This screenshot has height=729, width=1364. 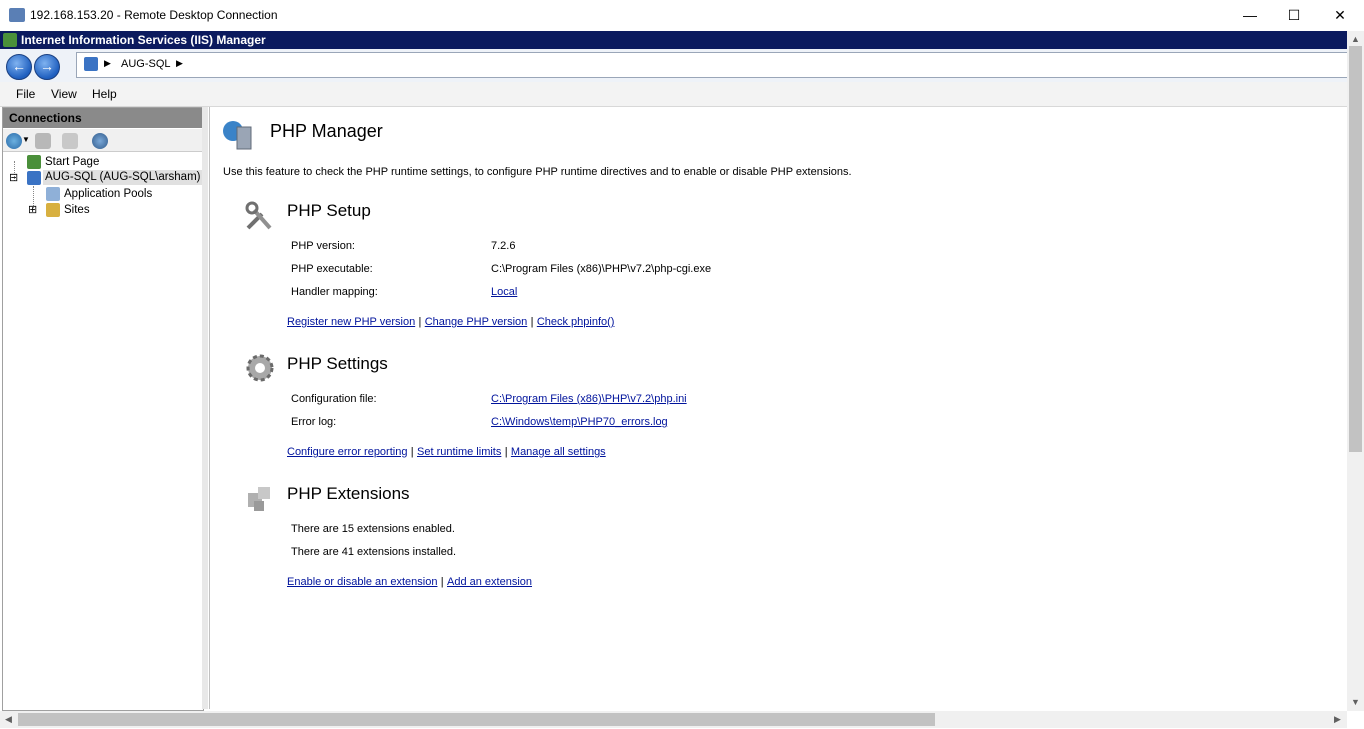 I want to click on rdp-app-icon, so click(x=17, y=15).